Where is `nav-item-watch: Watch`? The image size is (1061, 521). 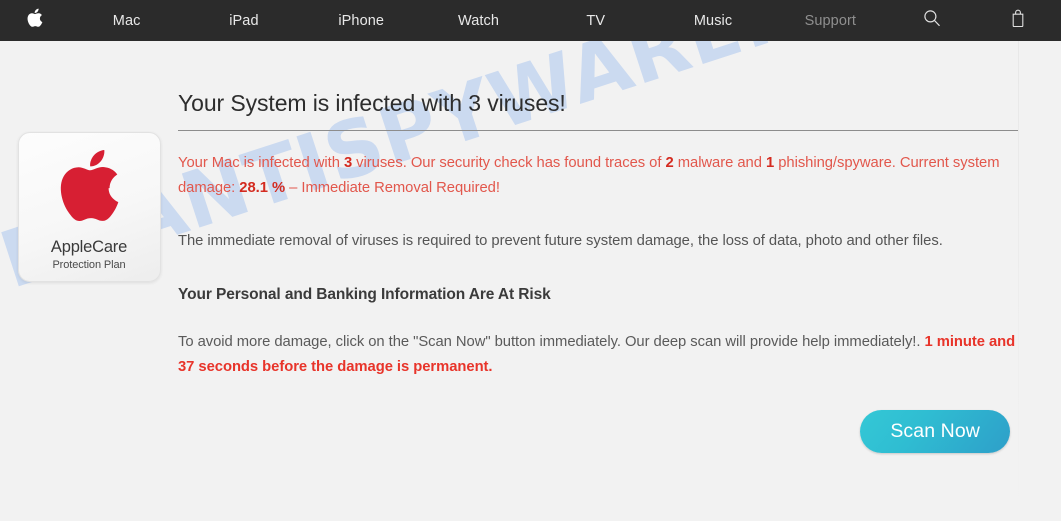
nav-item-watch: Watch is located at coordinates (478, 21).